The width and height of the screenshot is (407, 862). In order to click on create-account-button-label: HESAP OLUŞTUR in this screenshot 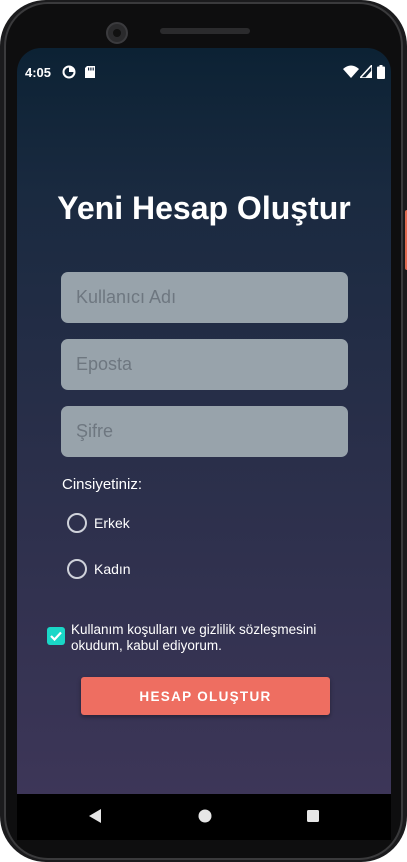, I will do `click(205, 696)`.